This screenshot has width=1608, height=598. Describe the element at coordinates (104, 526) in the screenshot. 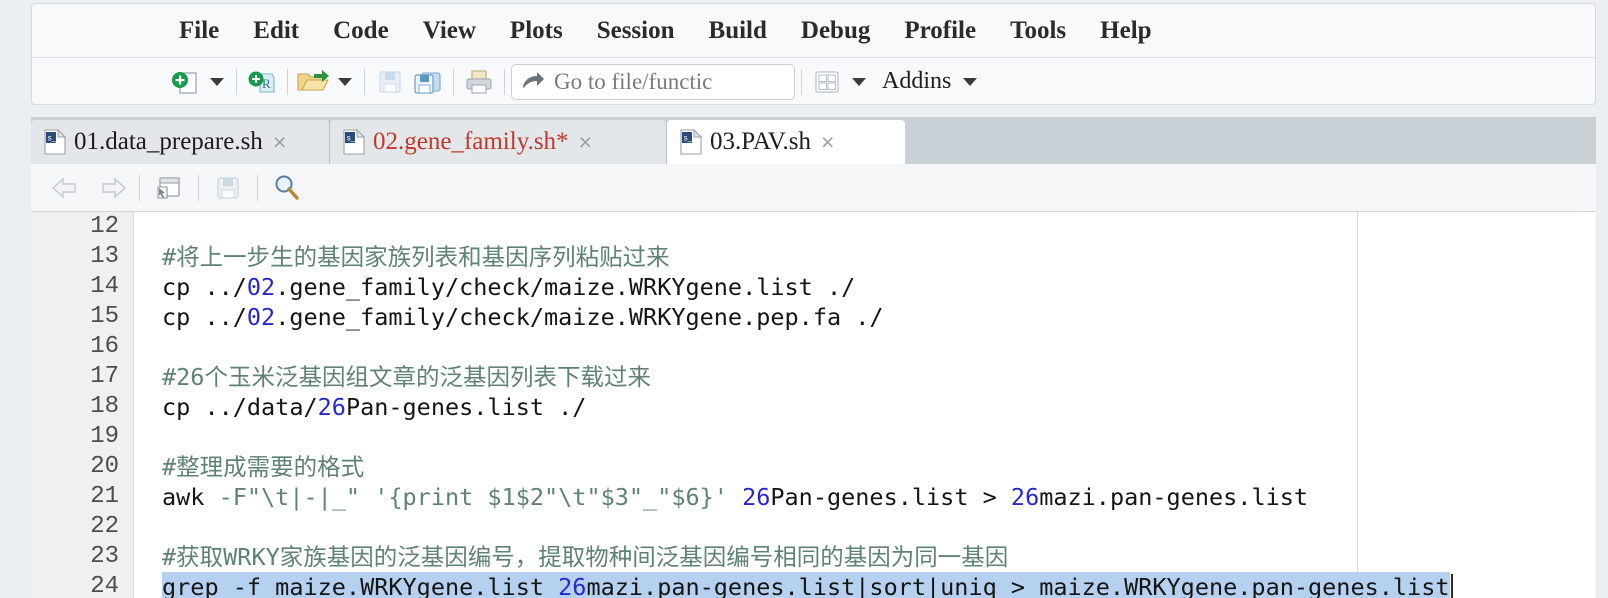

I see `line-number: 22` at that location.